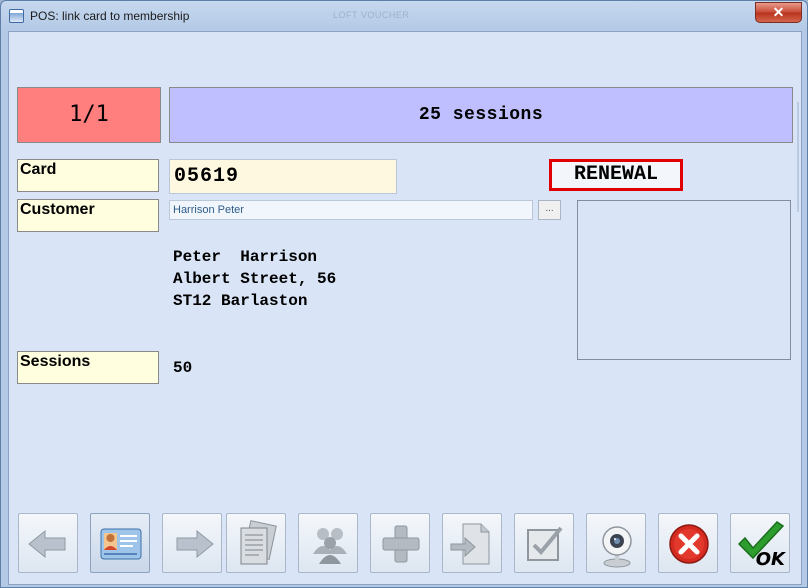 The height and width of the screenshot is (588, 808). I want to click on cancel-button, so click(688, 543).